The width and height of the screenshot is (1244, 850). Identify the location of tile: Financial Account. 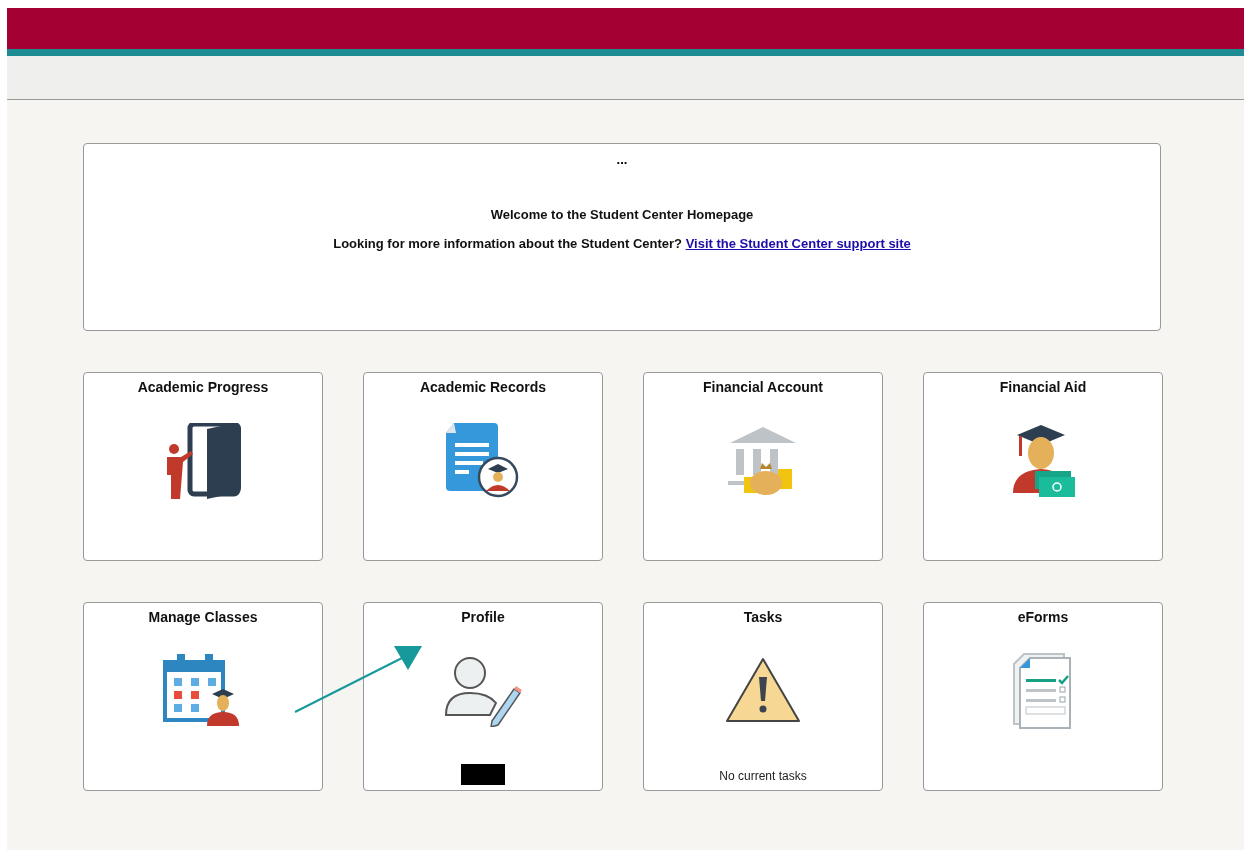
(763, 466).